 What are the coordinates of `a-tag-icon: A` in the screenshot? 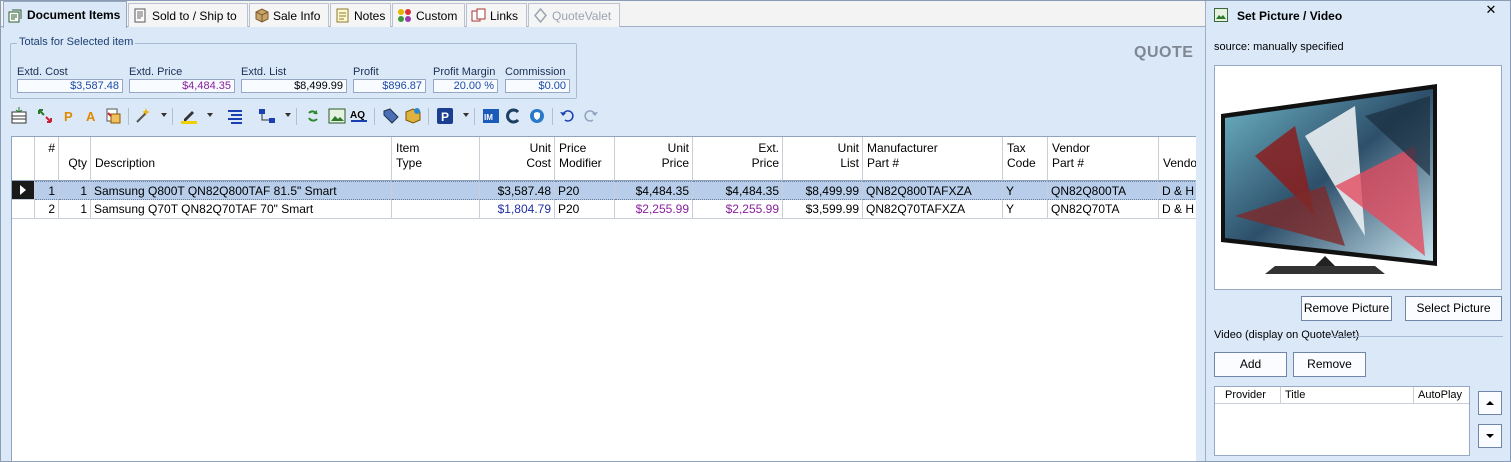 It's located at (91, 116).